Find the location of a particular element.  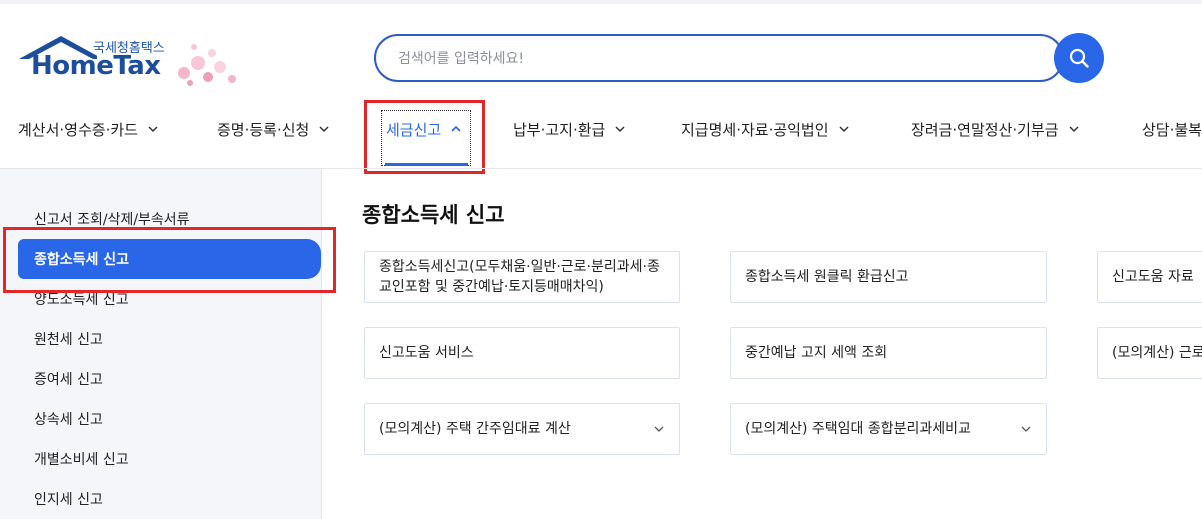

card-interim-prepayment-inquiry: 중간예납 고지 세액 조회 is located at coordinates (888, 353).